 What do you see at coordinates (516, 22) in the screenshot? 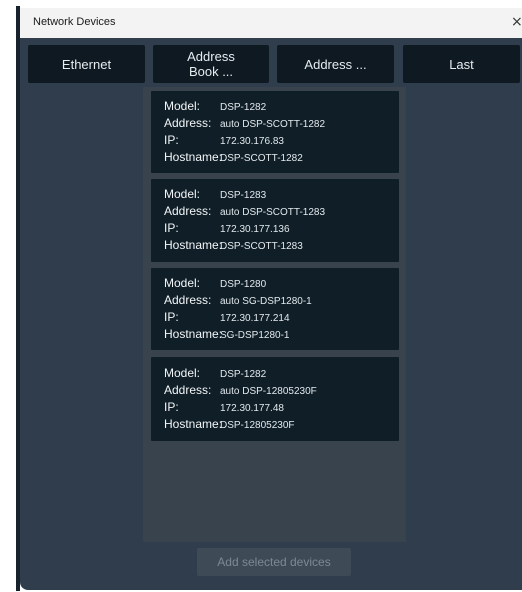
I see `close-icon: ×` at bounding box center [516, 22].